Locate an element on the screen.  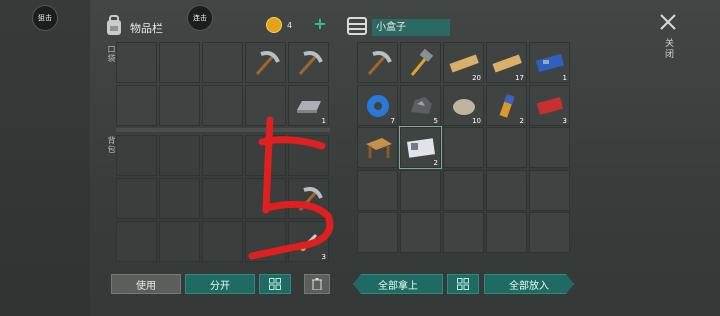
use-label: 使用 is located at coordinates (146, 286).